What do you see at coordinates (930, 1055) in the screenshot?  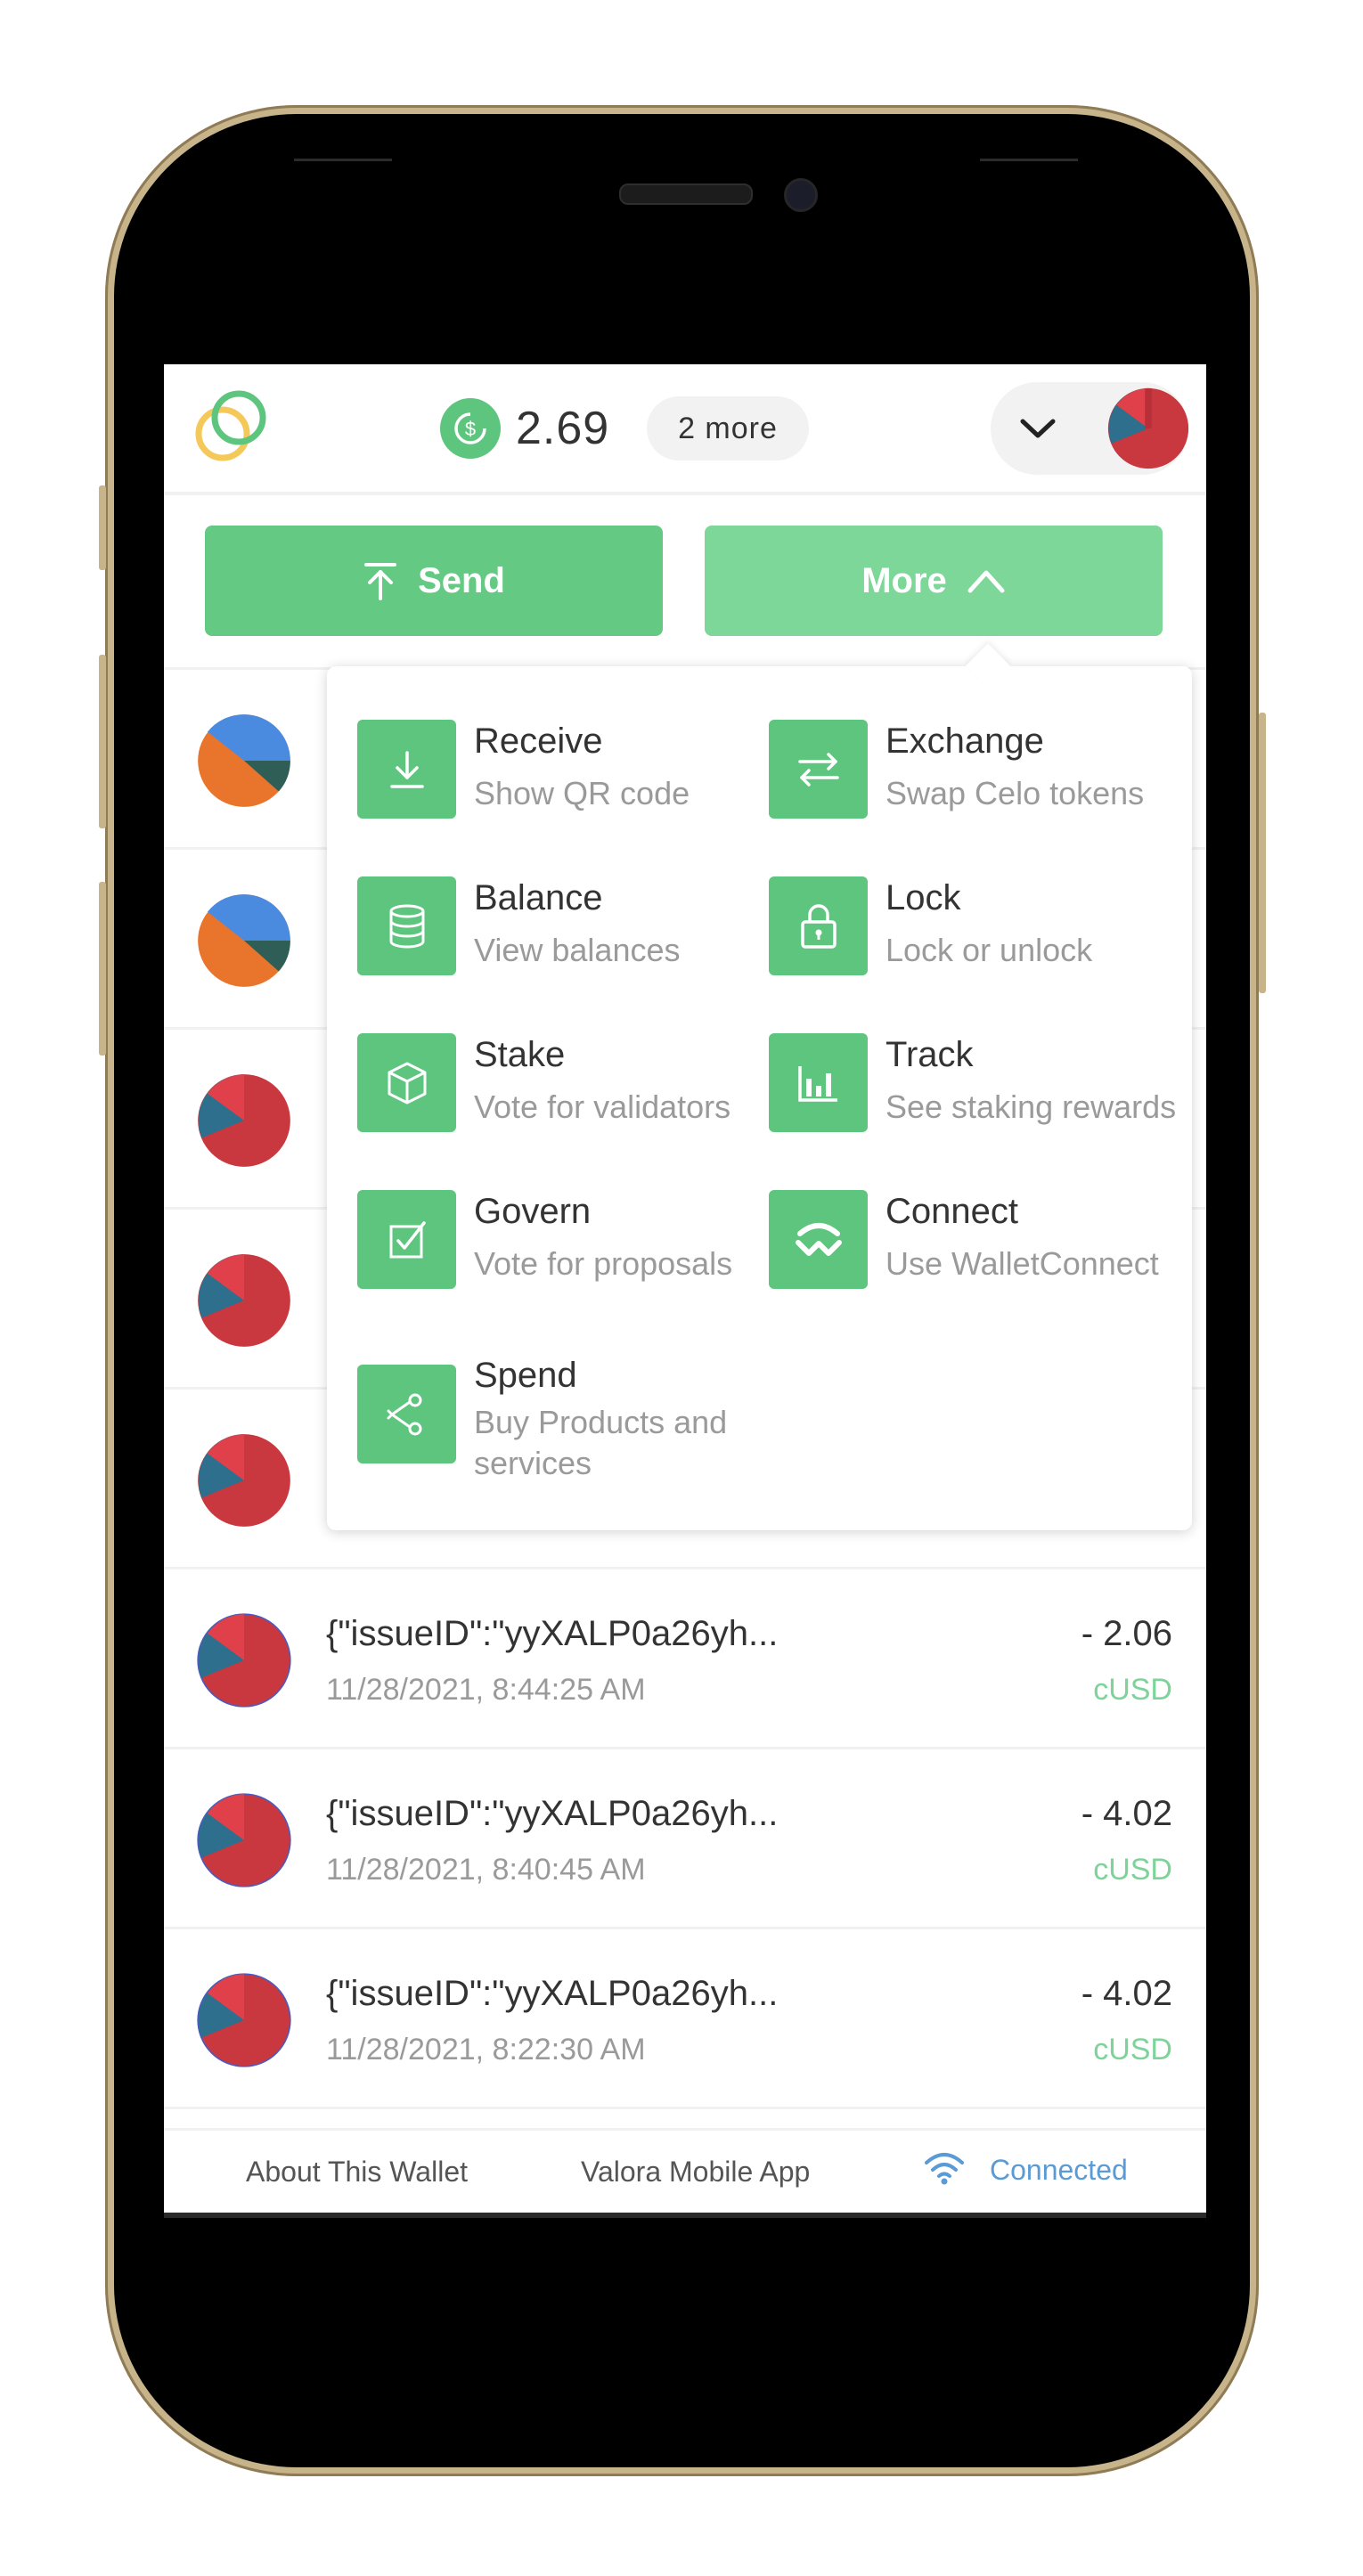 I see `menu-item-title: Track` at bounding box center [930, 1055].